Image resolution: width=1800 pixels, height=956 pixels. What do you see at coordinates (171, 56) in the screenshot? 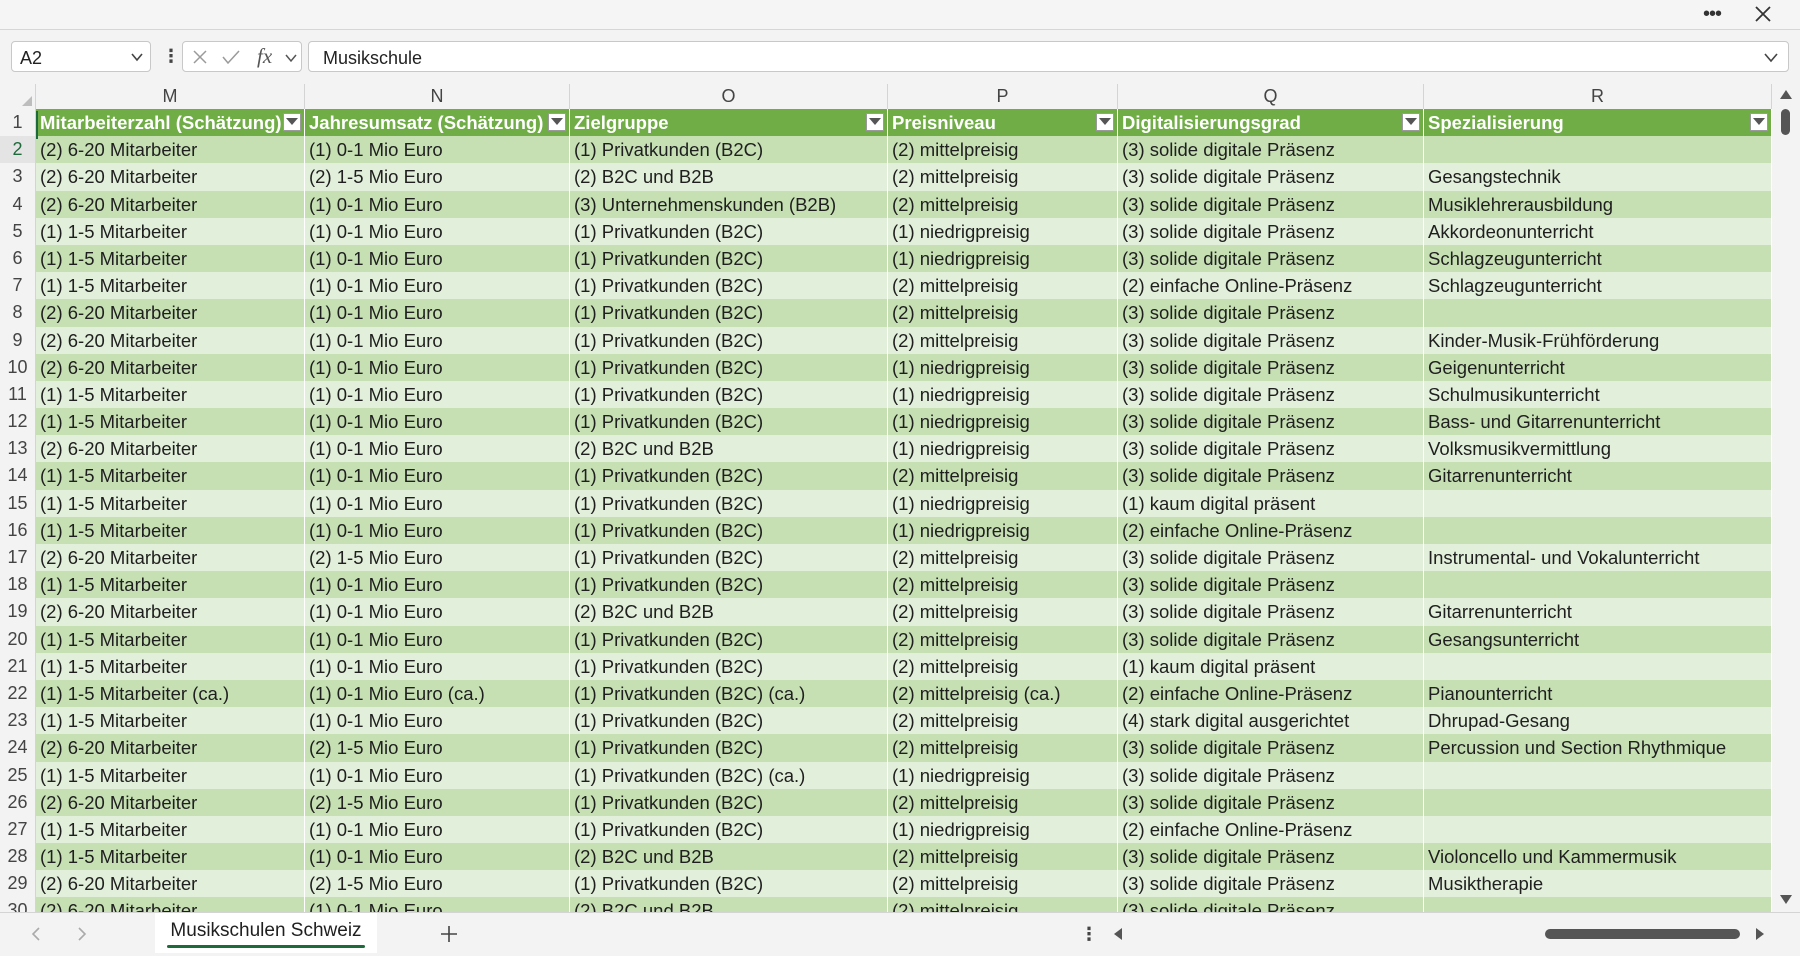
I see `formula-bar-options-icon: ⋮` at bounding box center [171, 56].